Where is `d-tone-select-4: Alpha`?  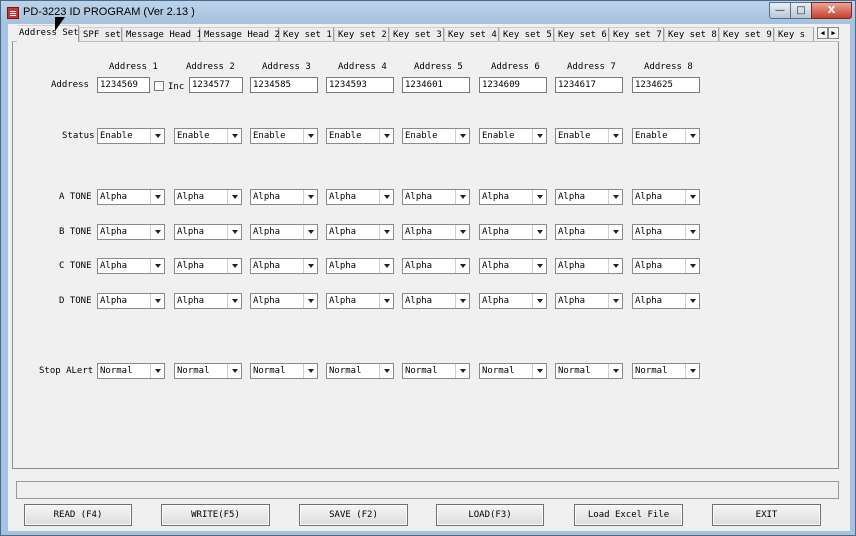
d-tone-select-4: Alpha is located at coordinates (360, 301).